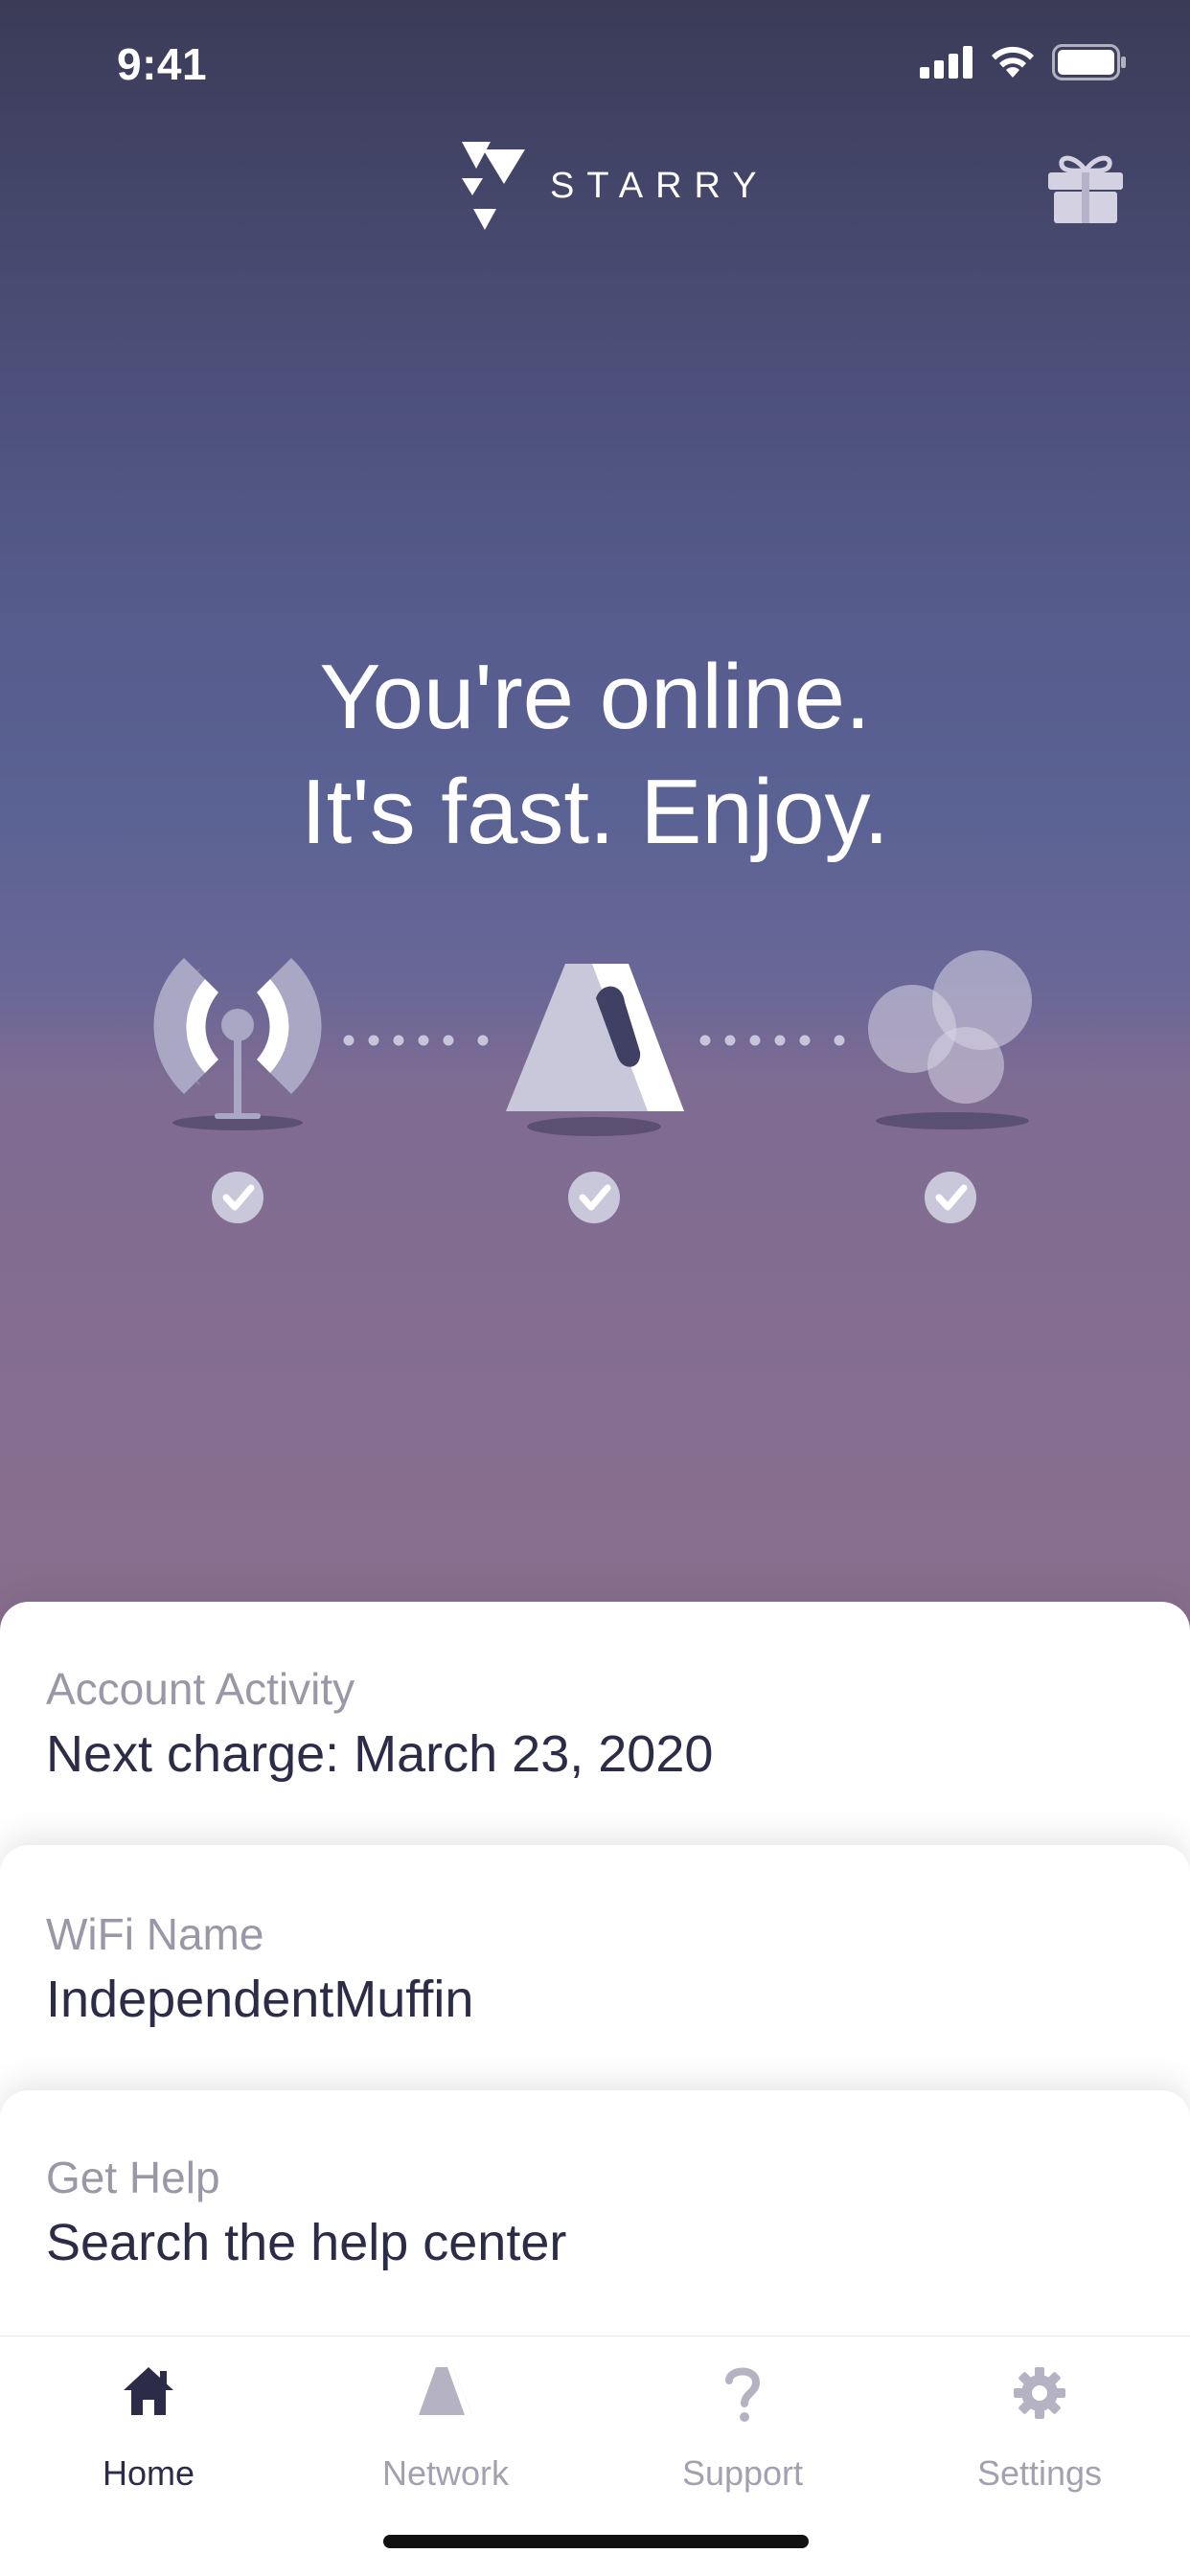 The height and width of the screenshot is (2576, 1190). Describe the element at coordinates (952, 1120) in the screenshot. I see `devices-shadow` at that location.